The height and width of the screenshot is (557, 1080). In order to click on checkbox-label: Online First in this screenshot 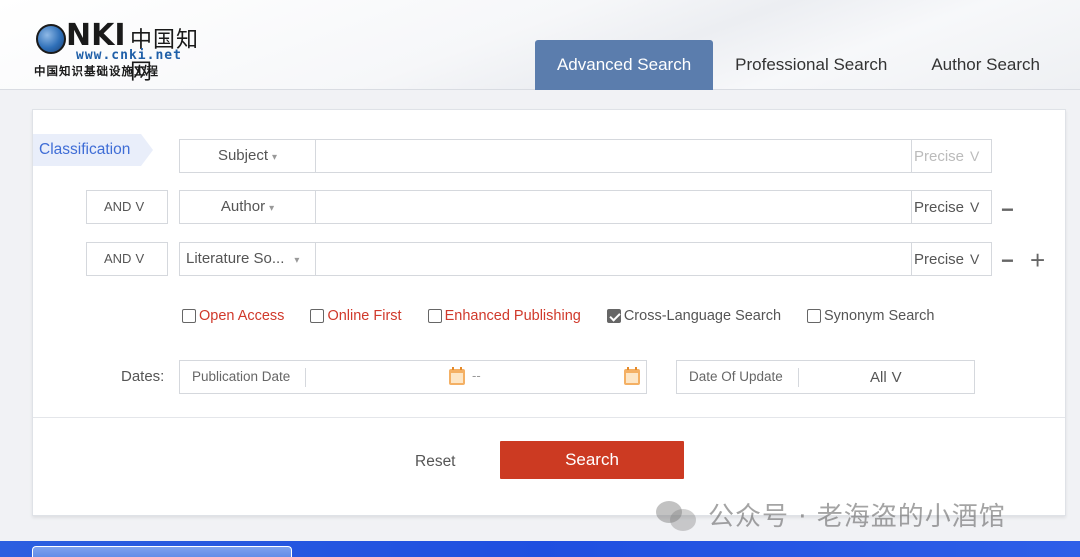, I will do `click(364, 316)`.